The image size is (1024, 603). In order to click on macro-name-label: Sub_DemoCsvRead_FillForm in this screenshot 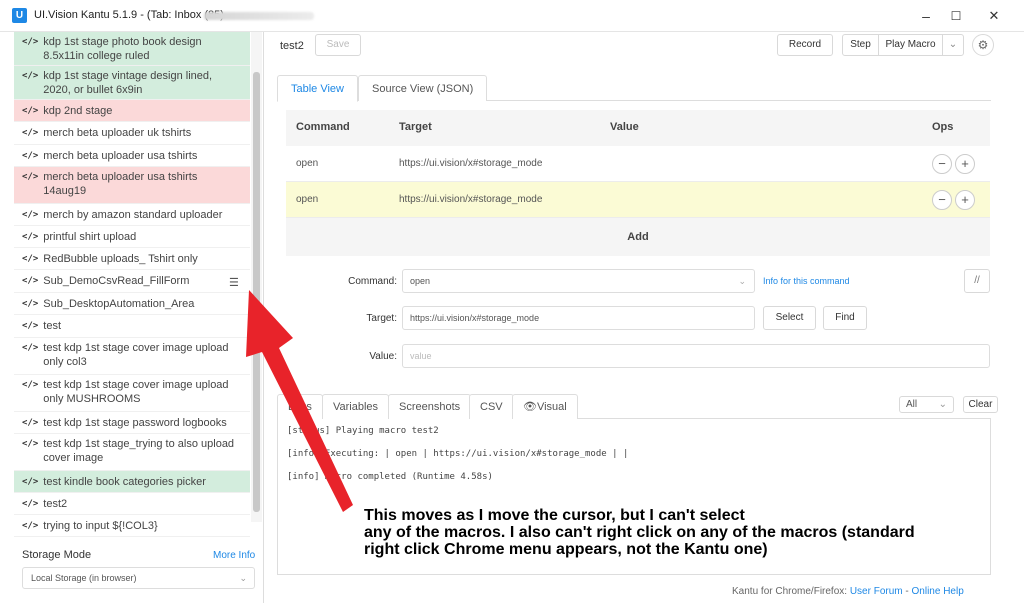, I will do `click(116, 281)`.